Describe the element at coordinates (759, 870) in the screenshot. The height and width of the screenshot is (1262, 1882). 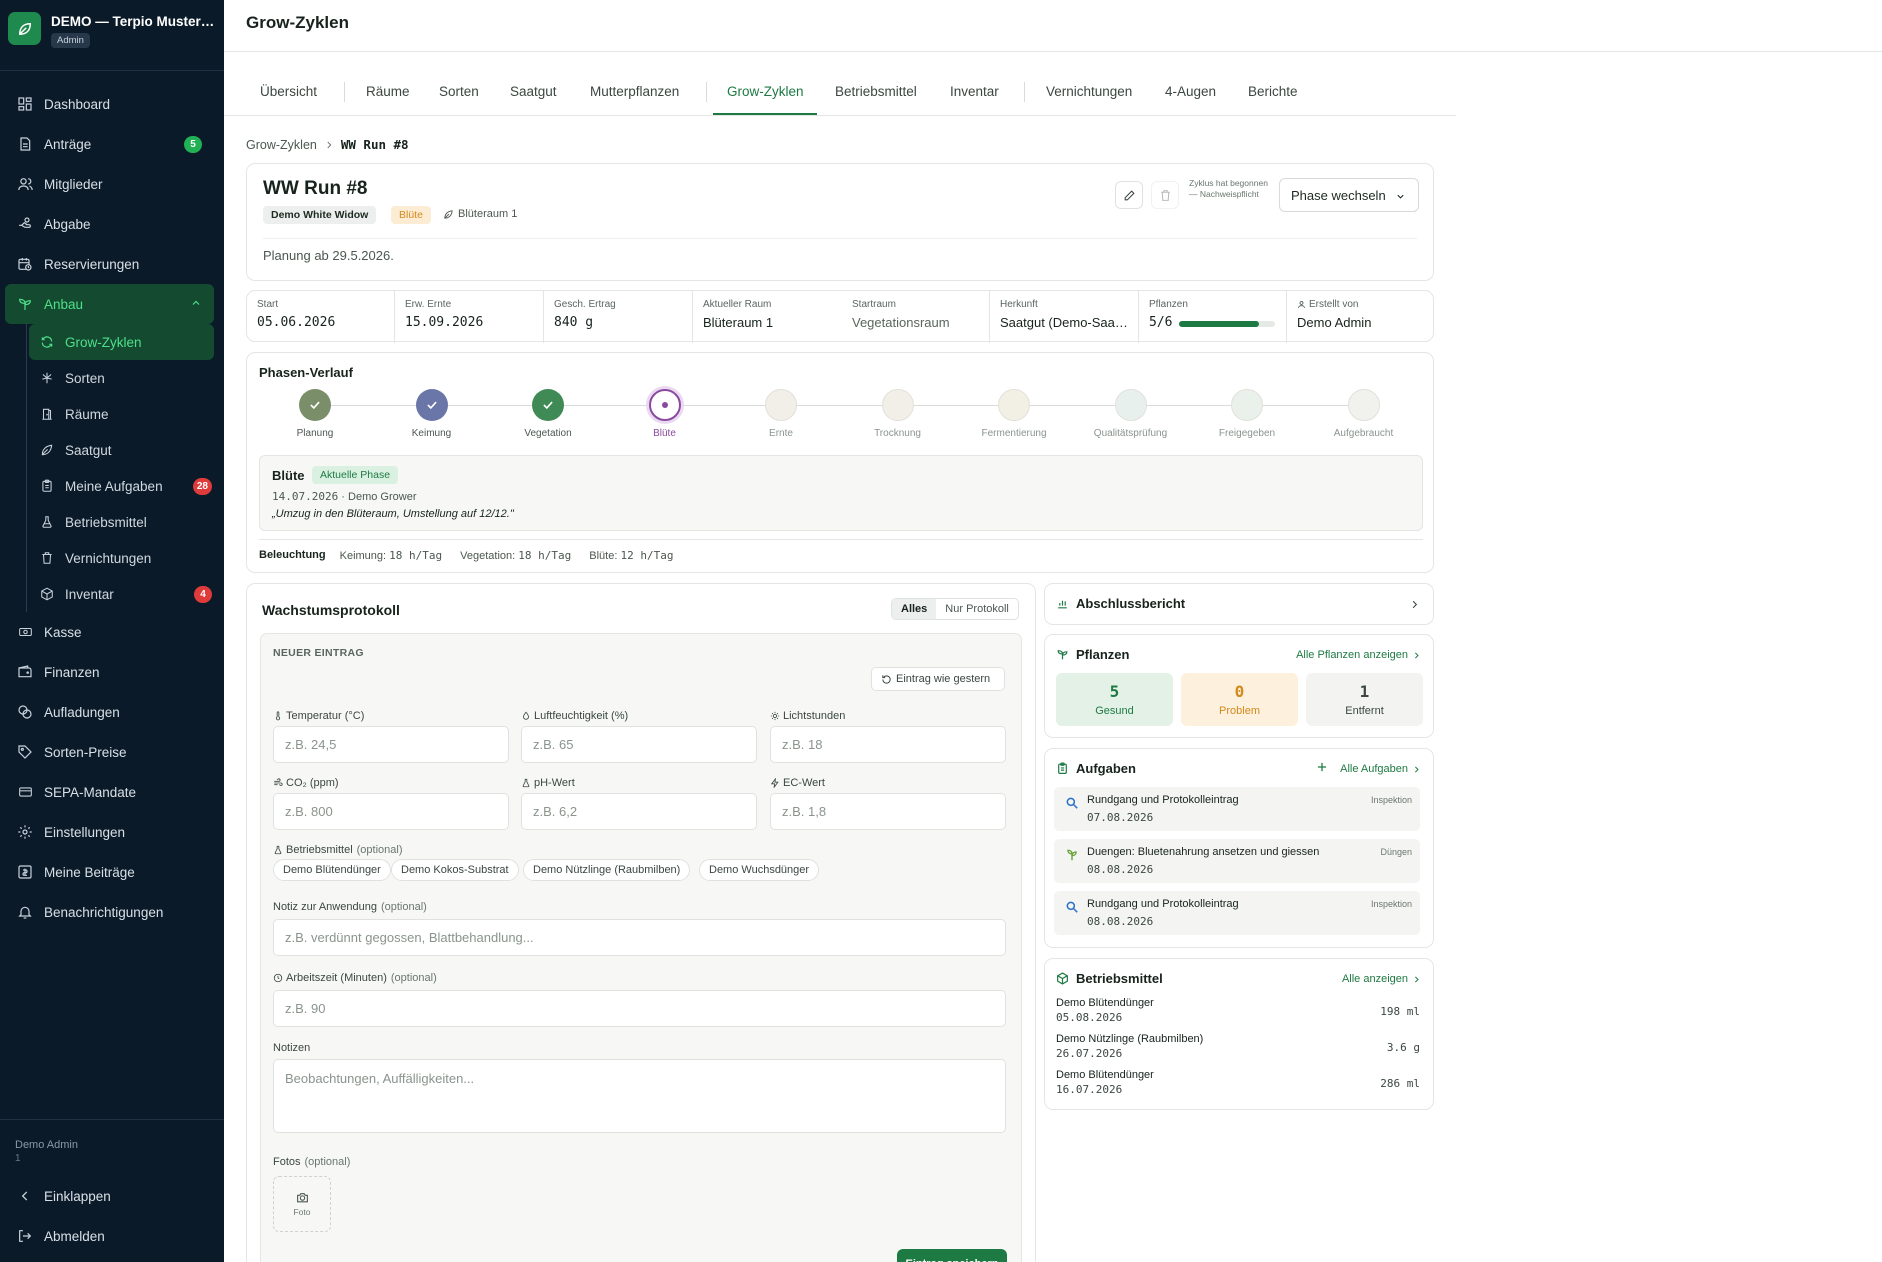
I see `resource-chip: Demo Wuchsdünger` at that location.